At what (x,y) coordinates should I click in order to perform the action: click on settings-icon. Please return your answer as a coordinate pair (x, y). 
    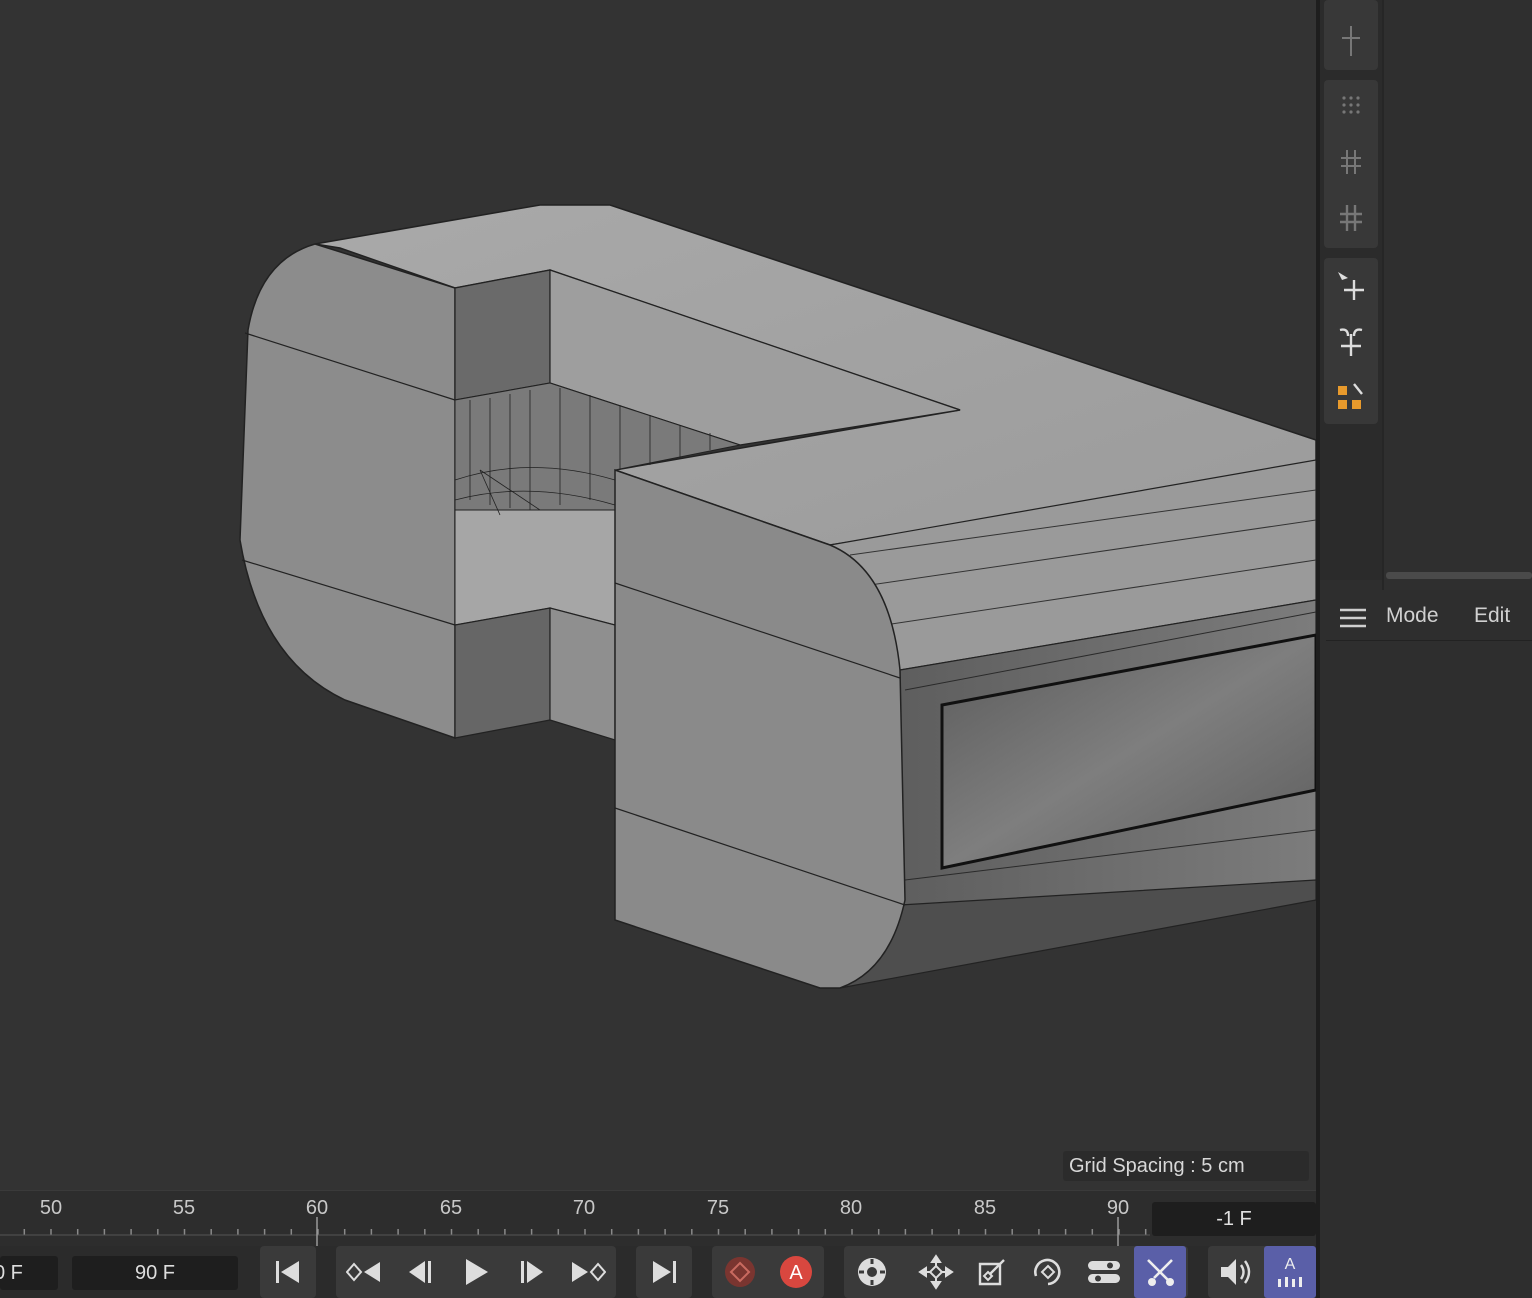
    Looking at the image, I should click on (872, 1272).